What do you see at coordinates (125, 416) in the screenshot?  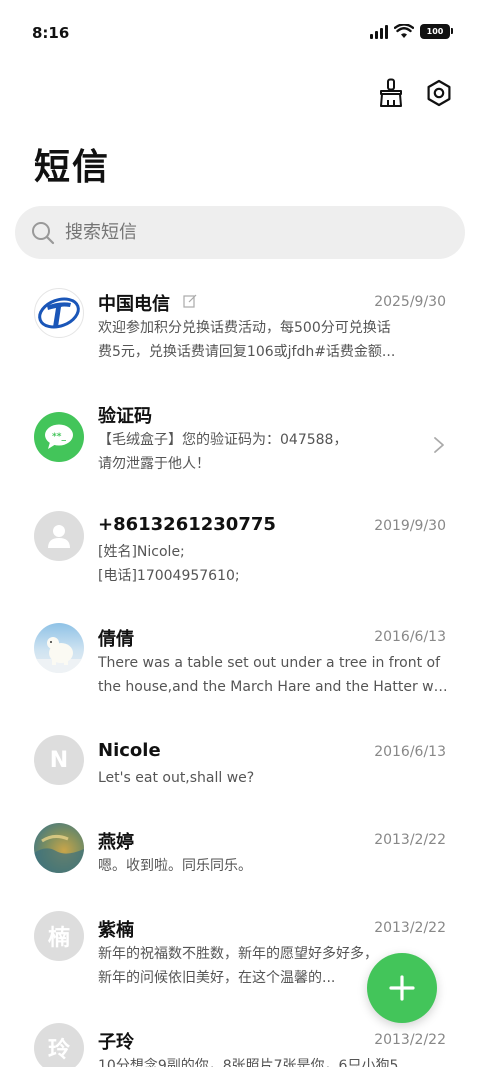 I see `conversation-name: 验证码` at bounding box center [125, 416].